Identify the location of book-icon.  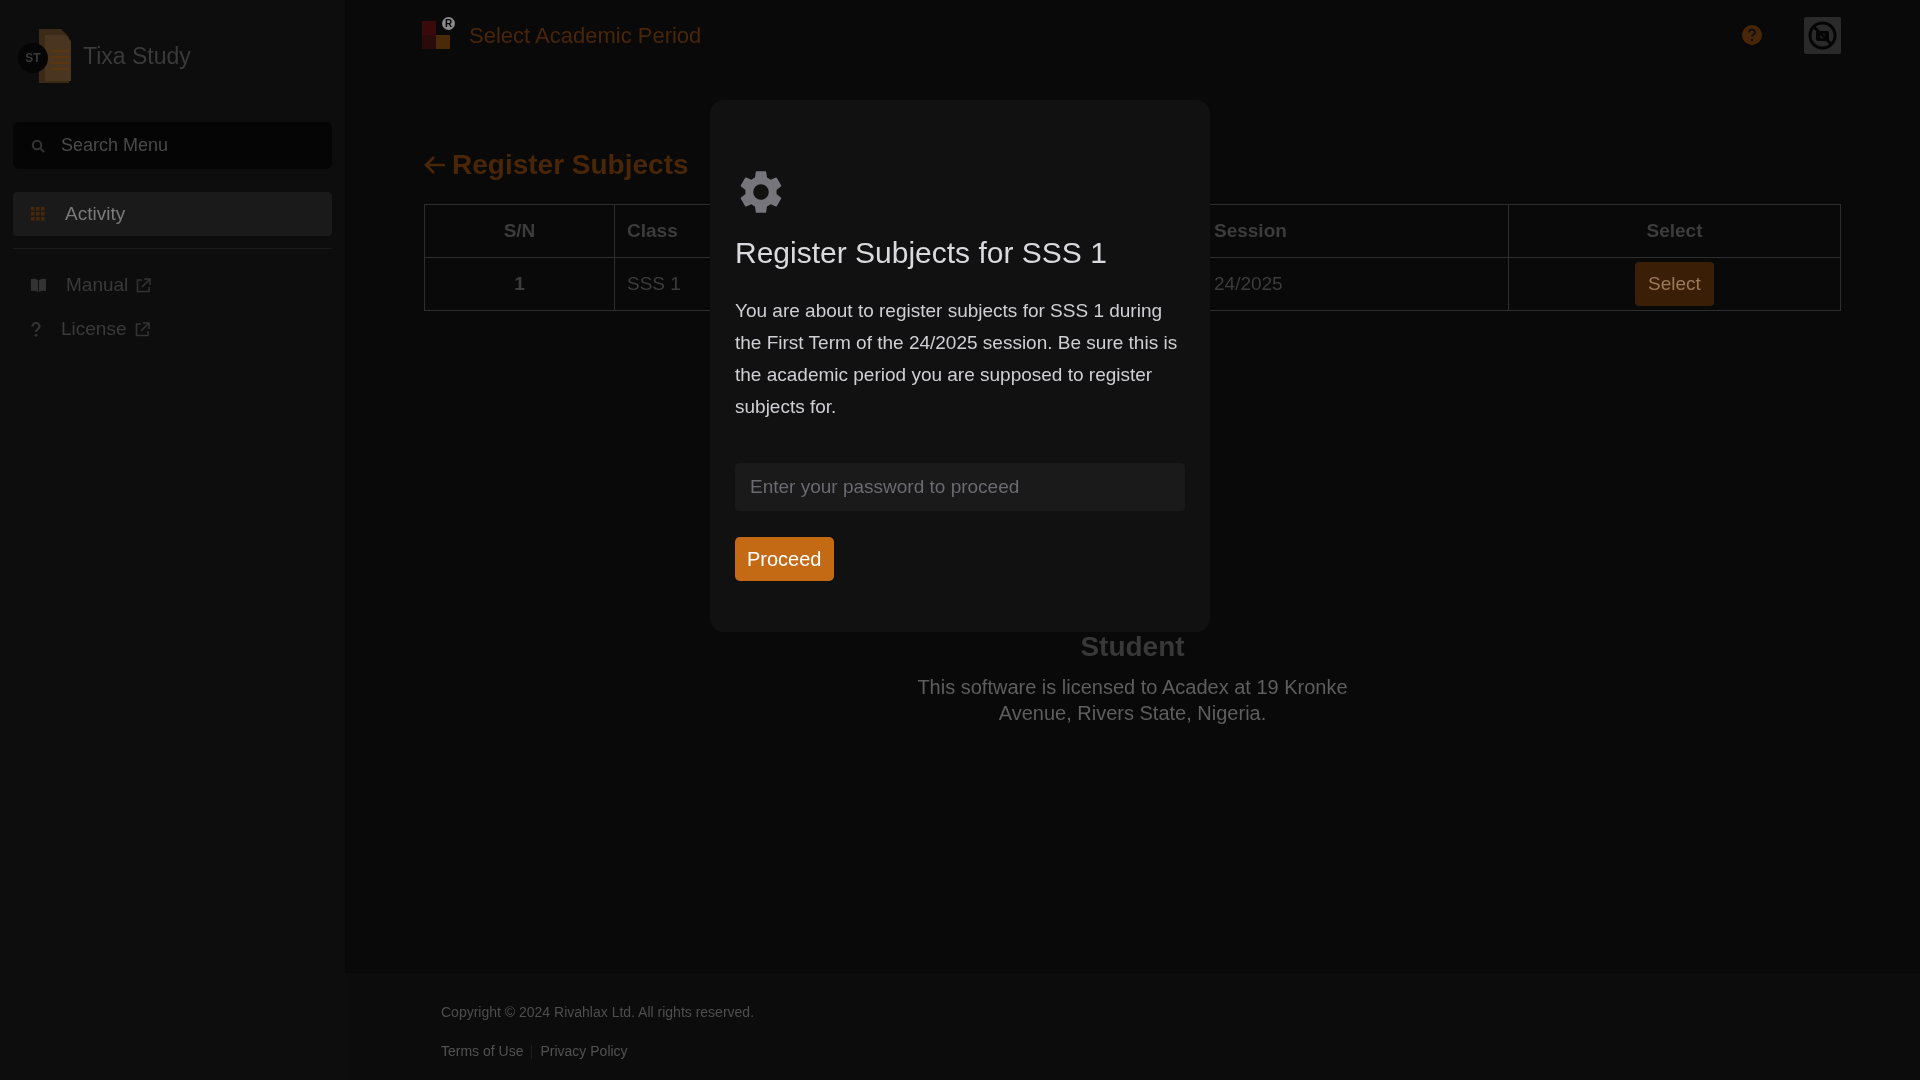
(38, 285).